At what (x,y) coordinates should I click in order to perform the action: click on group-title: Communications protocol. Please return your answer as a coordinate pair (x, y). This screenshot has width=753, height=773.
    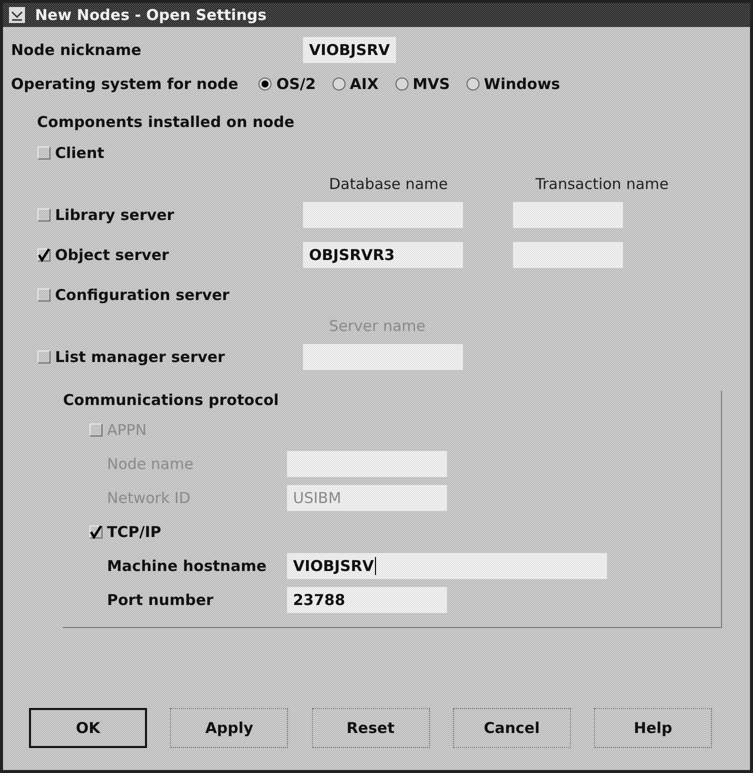
    Looking at the image, I should click on (171, 400).